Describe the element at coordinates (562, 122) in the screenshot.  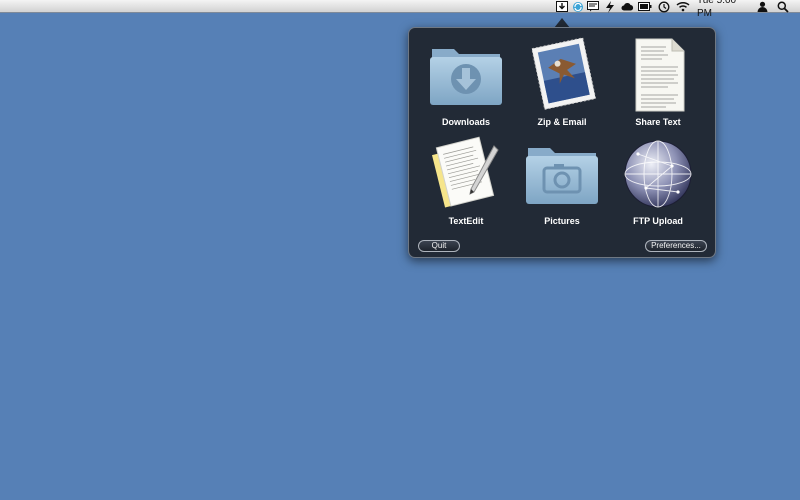
I see `tile-label: Zip & Email` at that location.